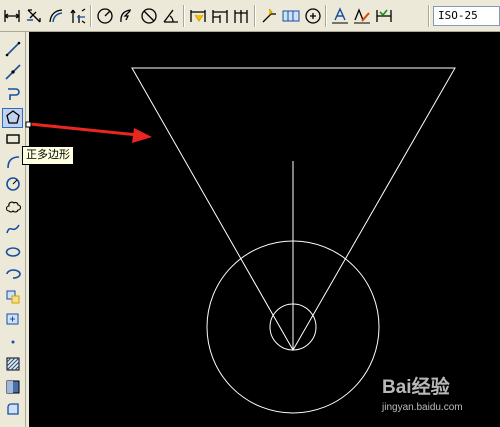  What do you see at coordinates (88, 132) in the screenshot?
I see `pointer-arrow` at bounding box center [88, 132].